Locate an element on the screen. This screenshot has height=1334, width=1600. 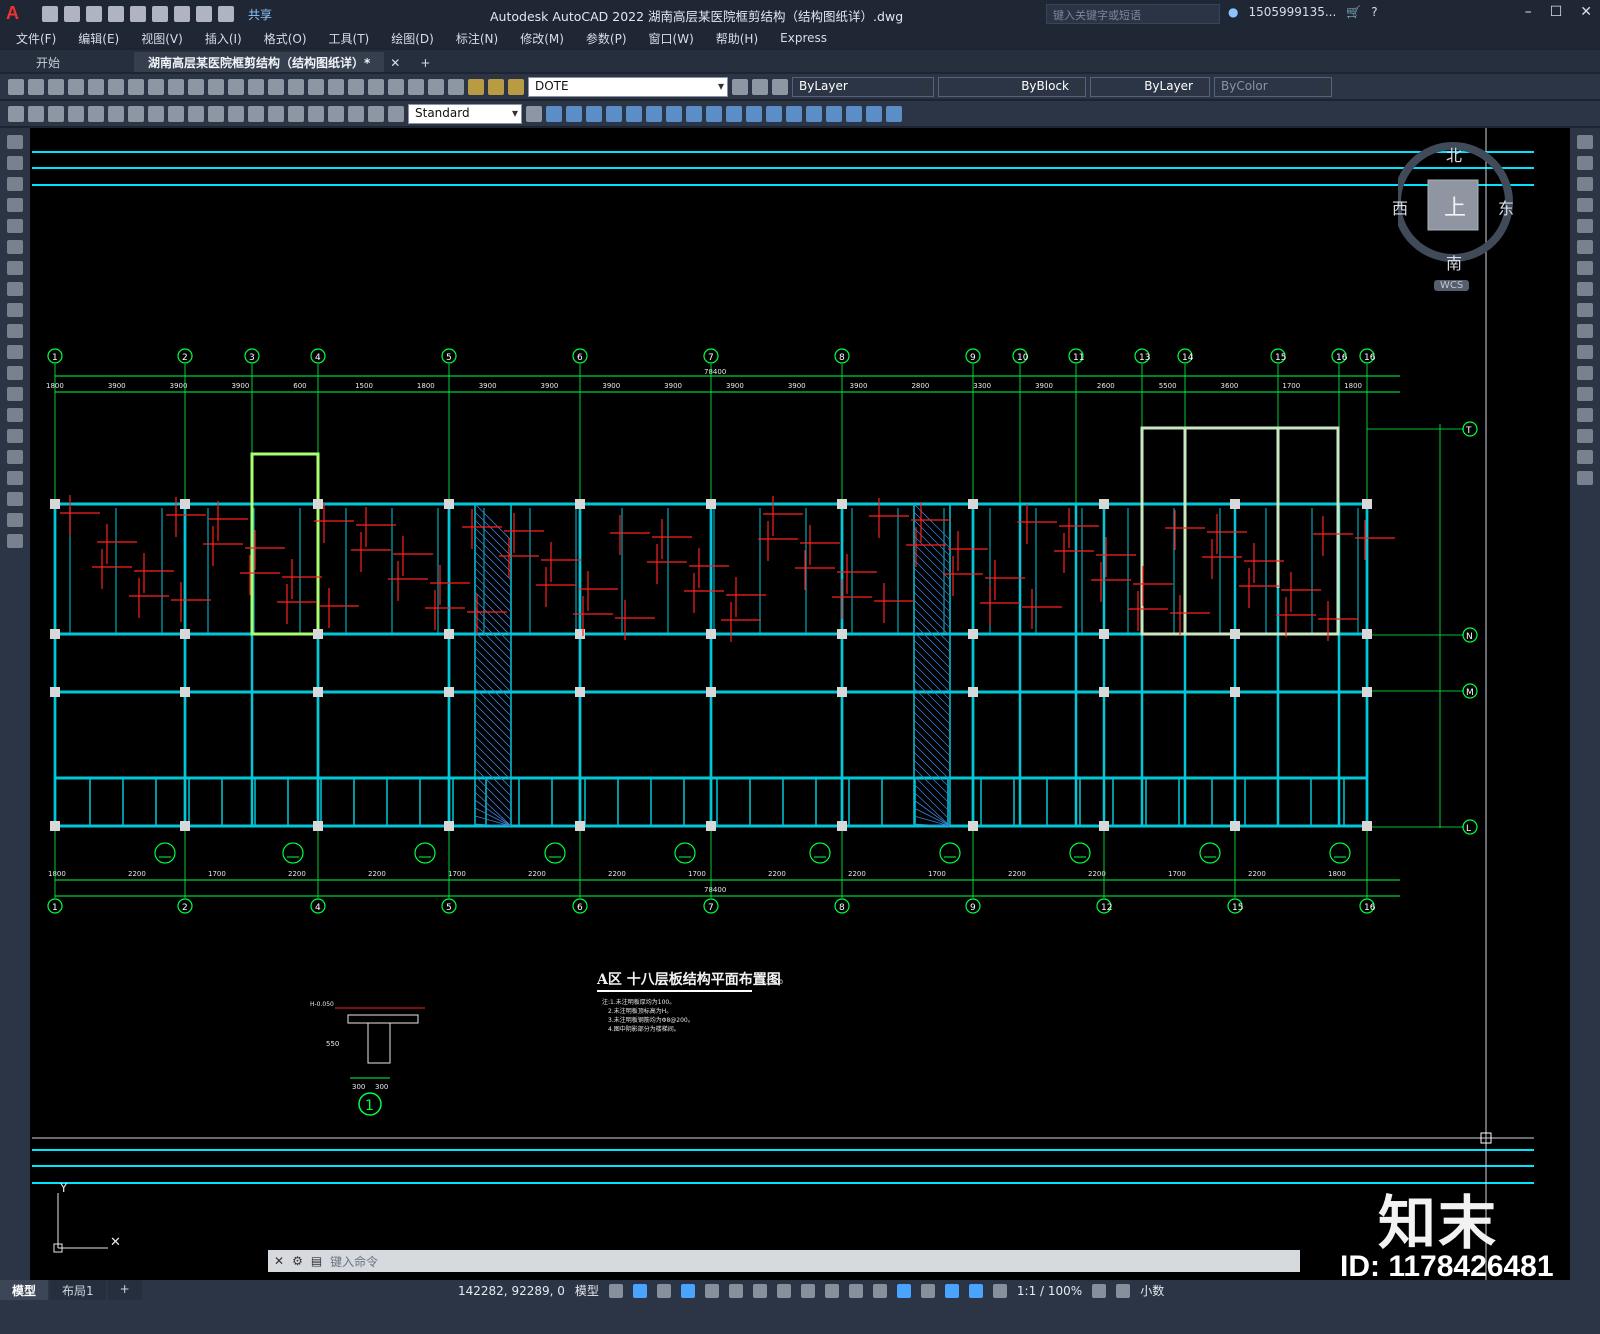
cut-icon is located at coordinates (136, 86).